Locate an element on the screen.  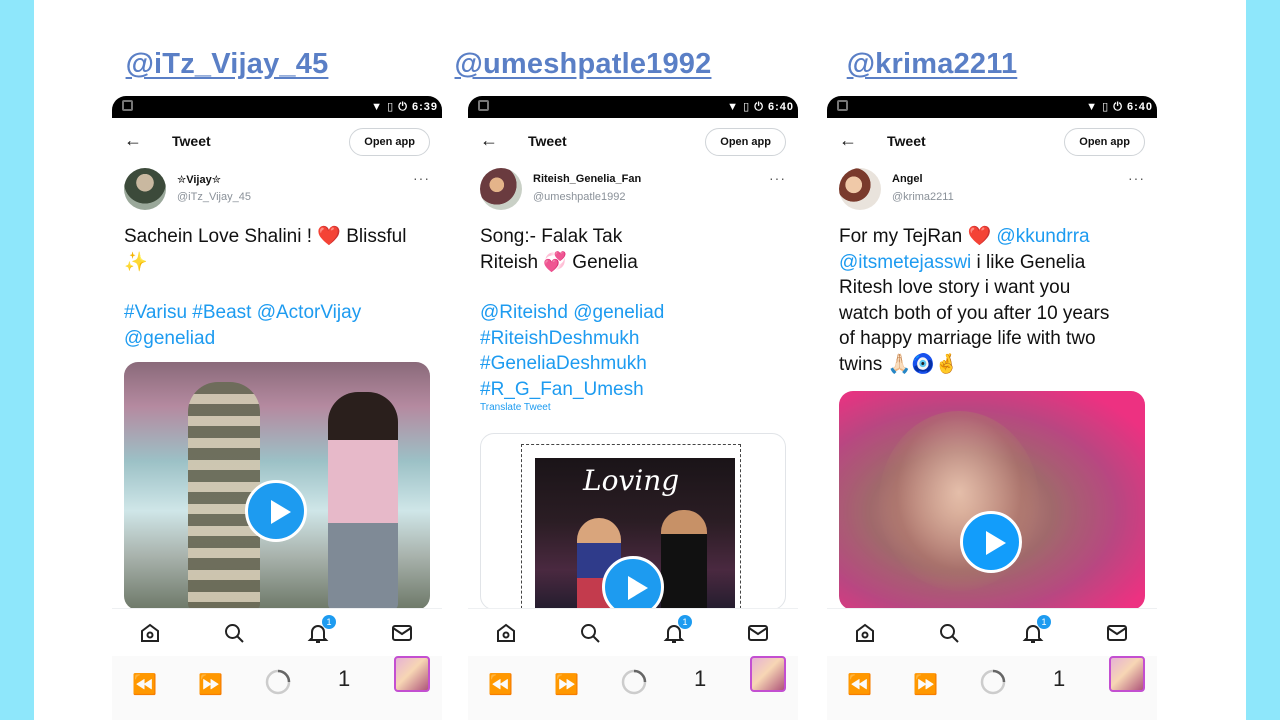
status-right: ▼ ▯ ⏻ 6:40 is located at coordinates (1119, 107).